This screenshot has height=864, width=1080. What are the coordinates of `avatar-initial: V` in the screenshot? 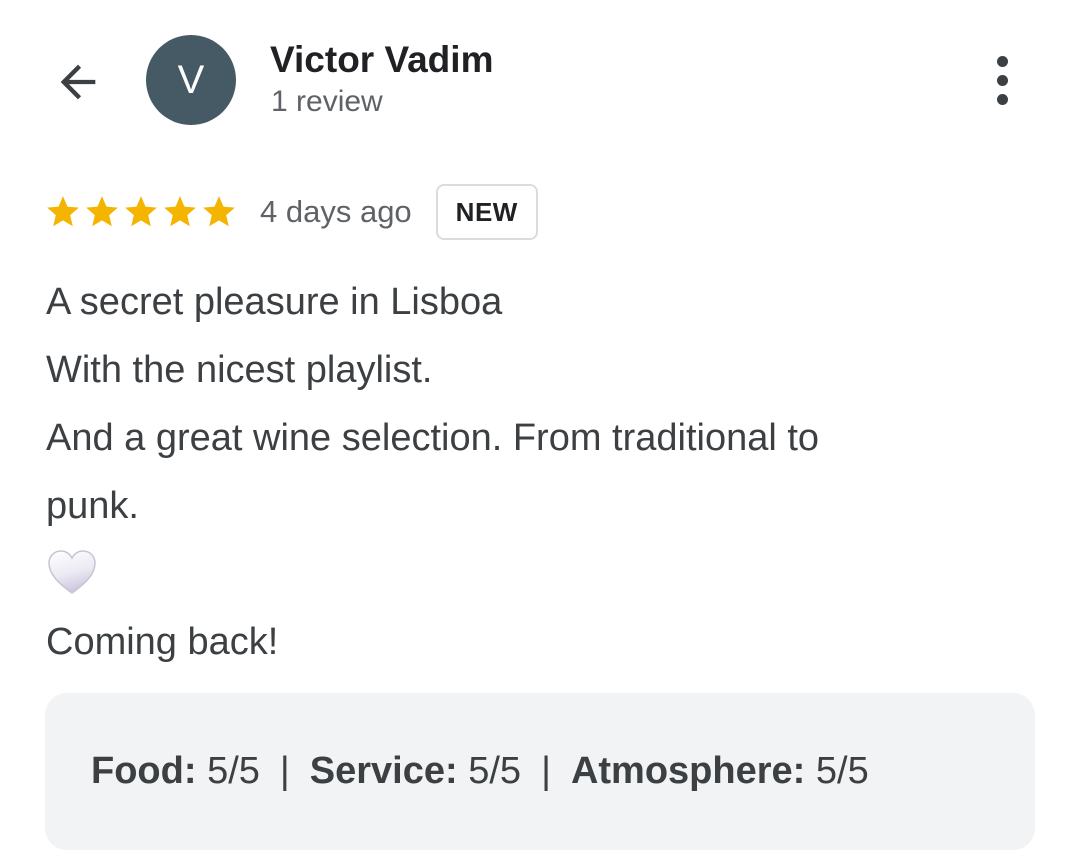 It's located at (191, 79).